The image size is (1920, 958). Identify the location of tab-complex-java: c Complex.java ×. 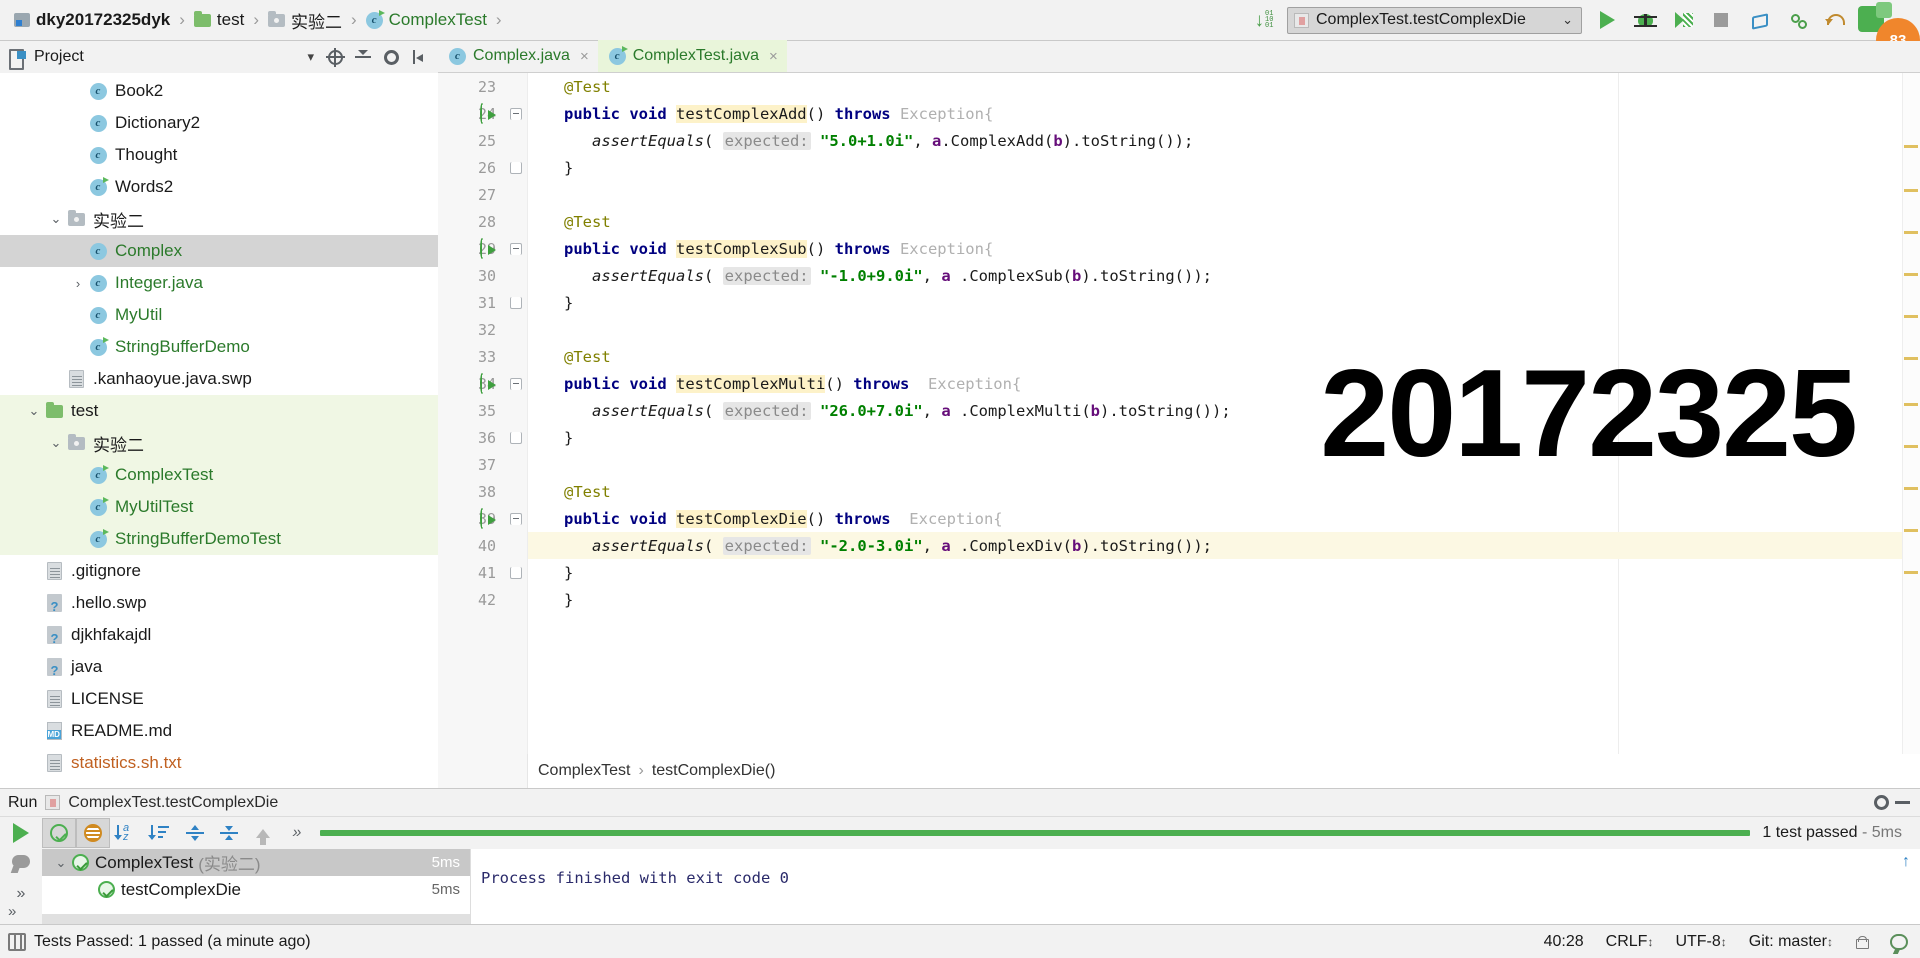
(518, 56).